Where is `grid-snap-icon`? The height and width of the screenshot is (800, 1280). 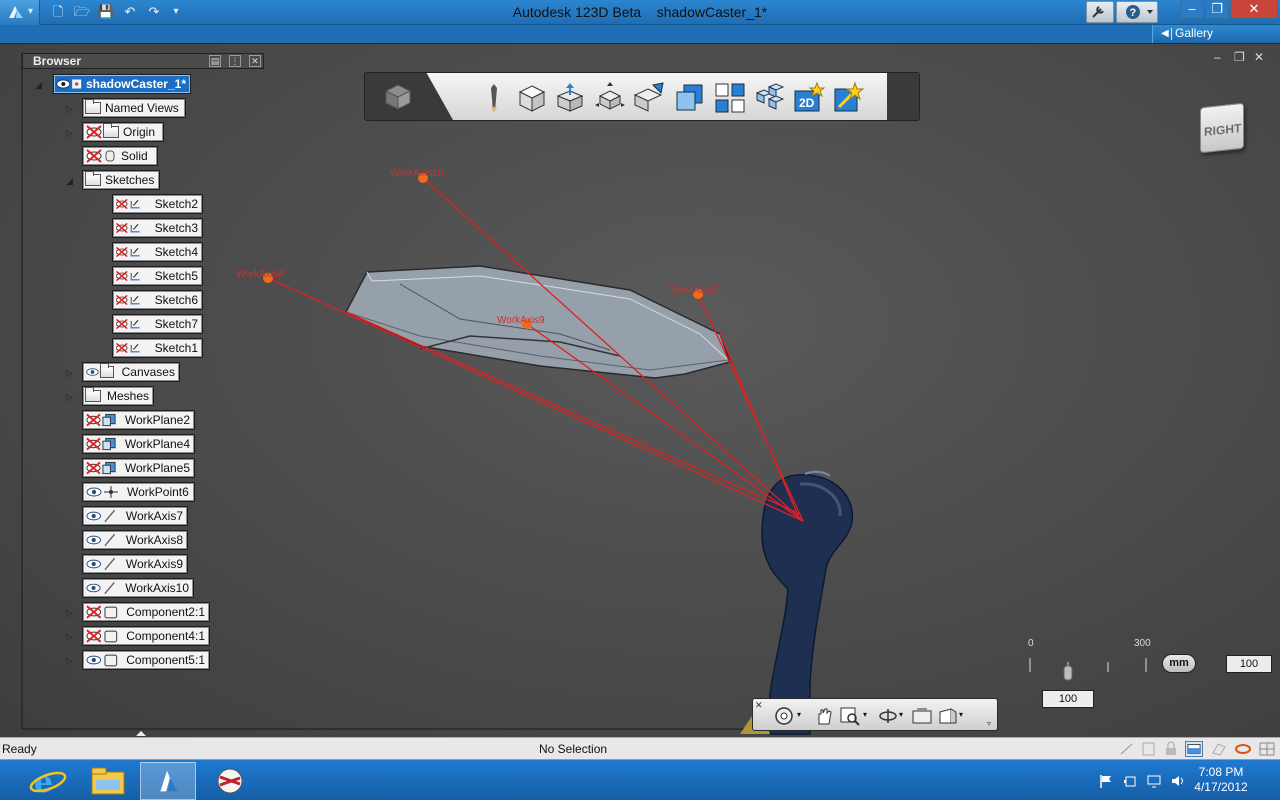 grid-snap-icon is located at coordinates (1149, 749).